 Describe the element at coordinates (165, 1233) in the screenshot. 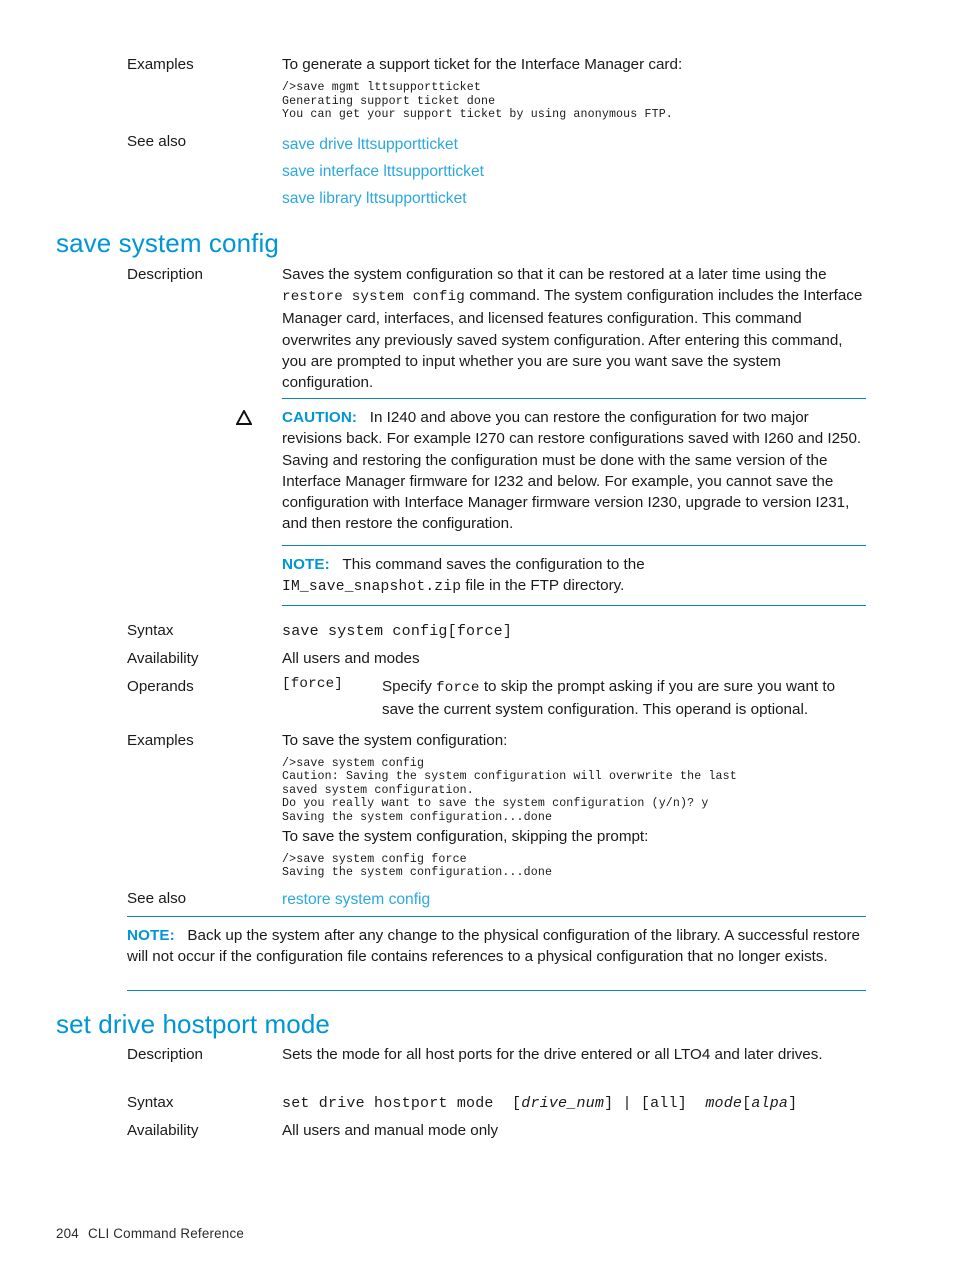

I see `footer-title: CLI Command Reference` at that location.